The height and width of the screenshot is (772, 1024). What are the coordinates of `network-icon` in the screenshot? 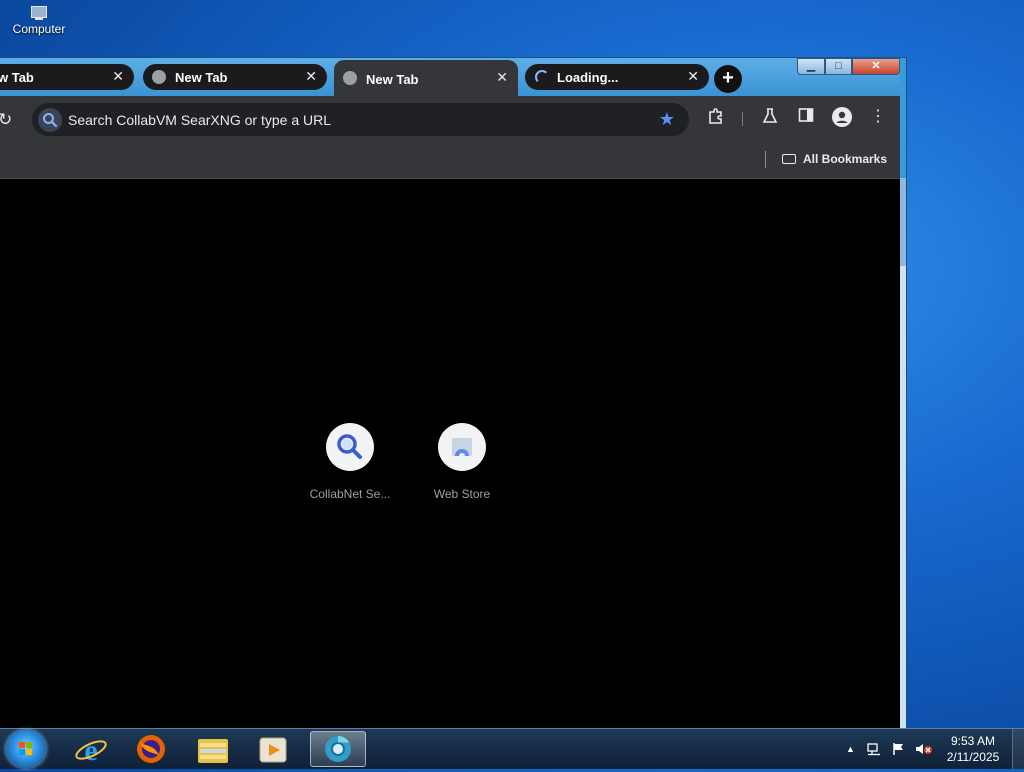 It's located at (874, 750).